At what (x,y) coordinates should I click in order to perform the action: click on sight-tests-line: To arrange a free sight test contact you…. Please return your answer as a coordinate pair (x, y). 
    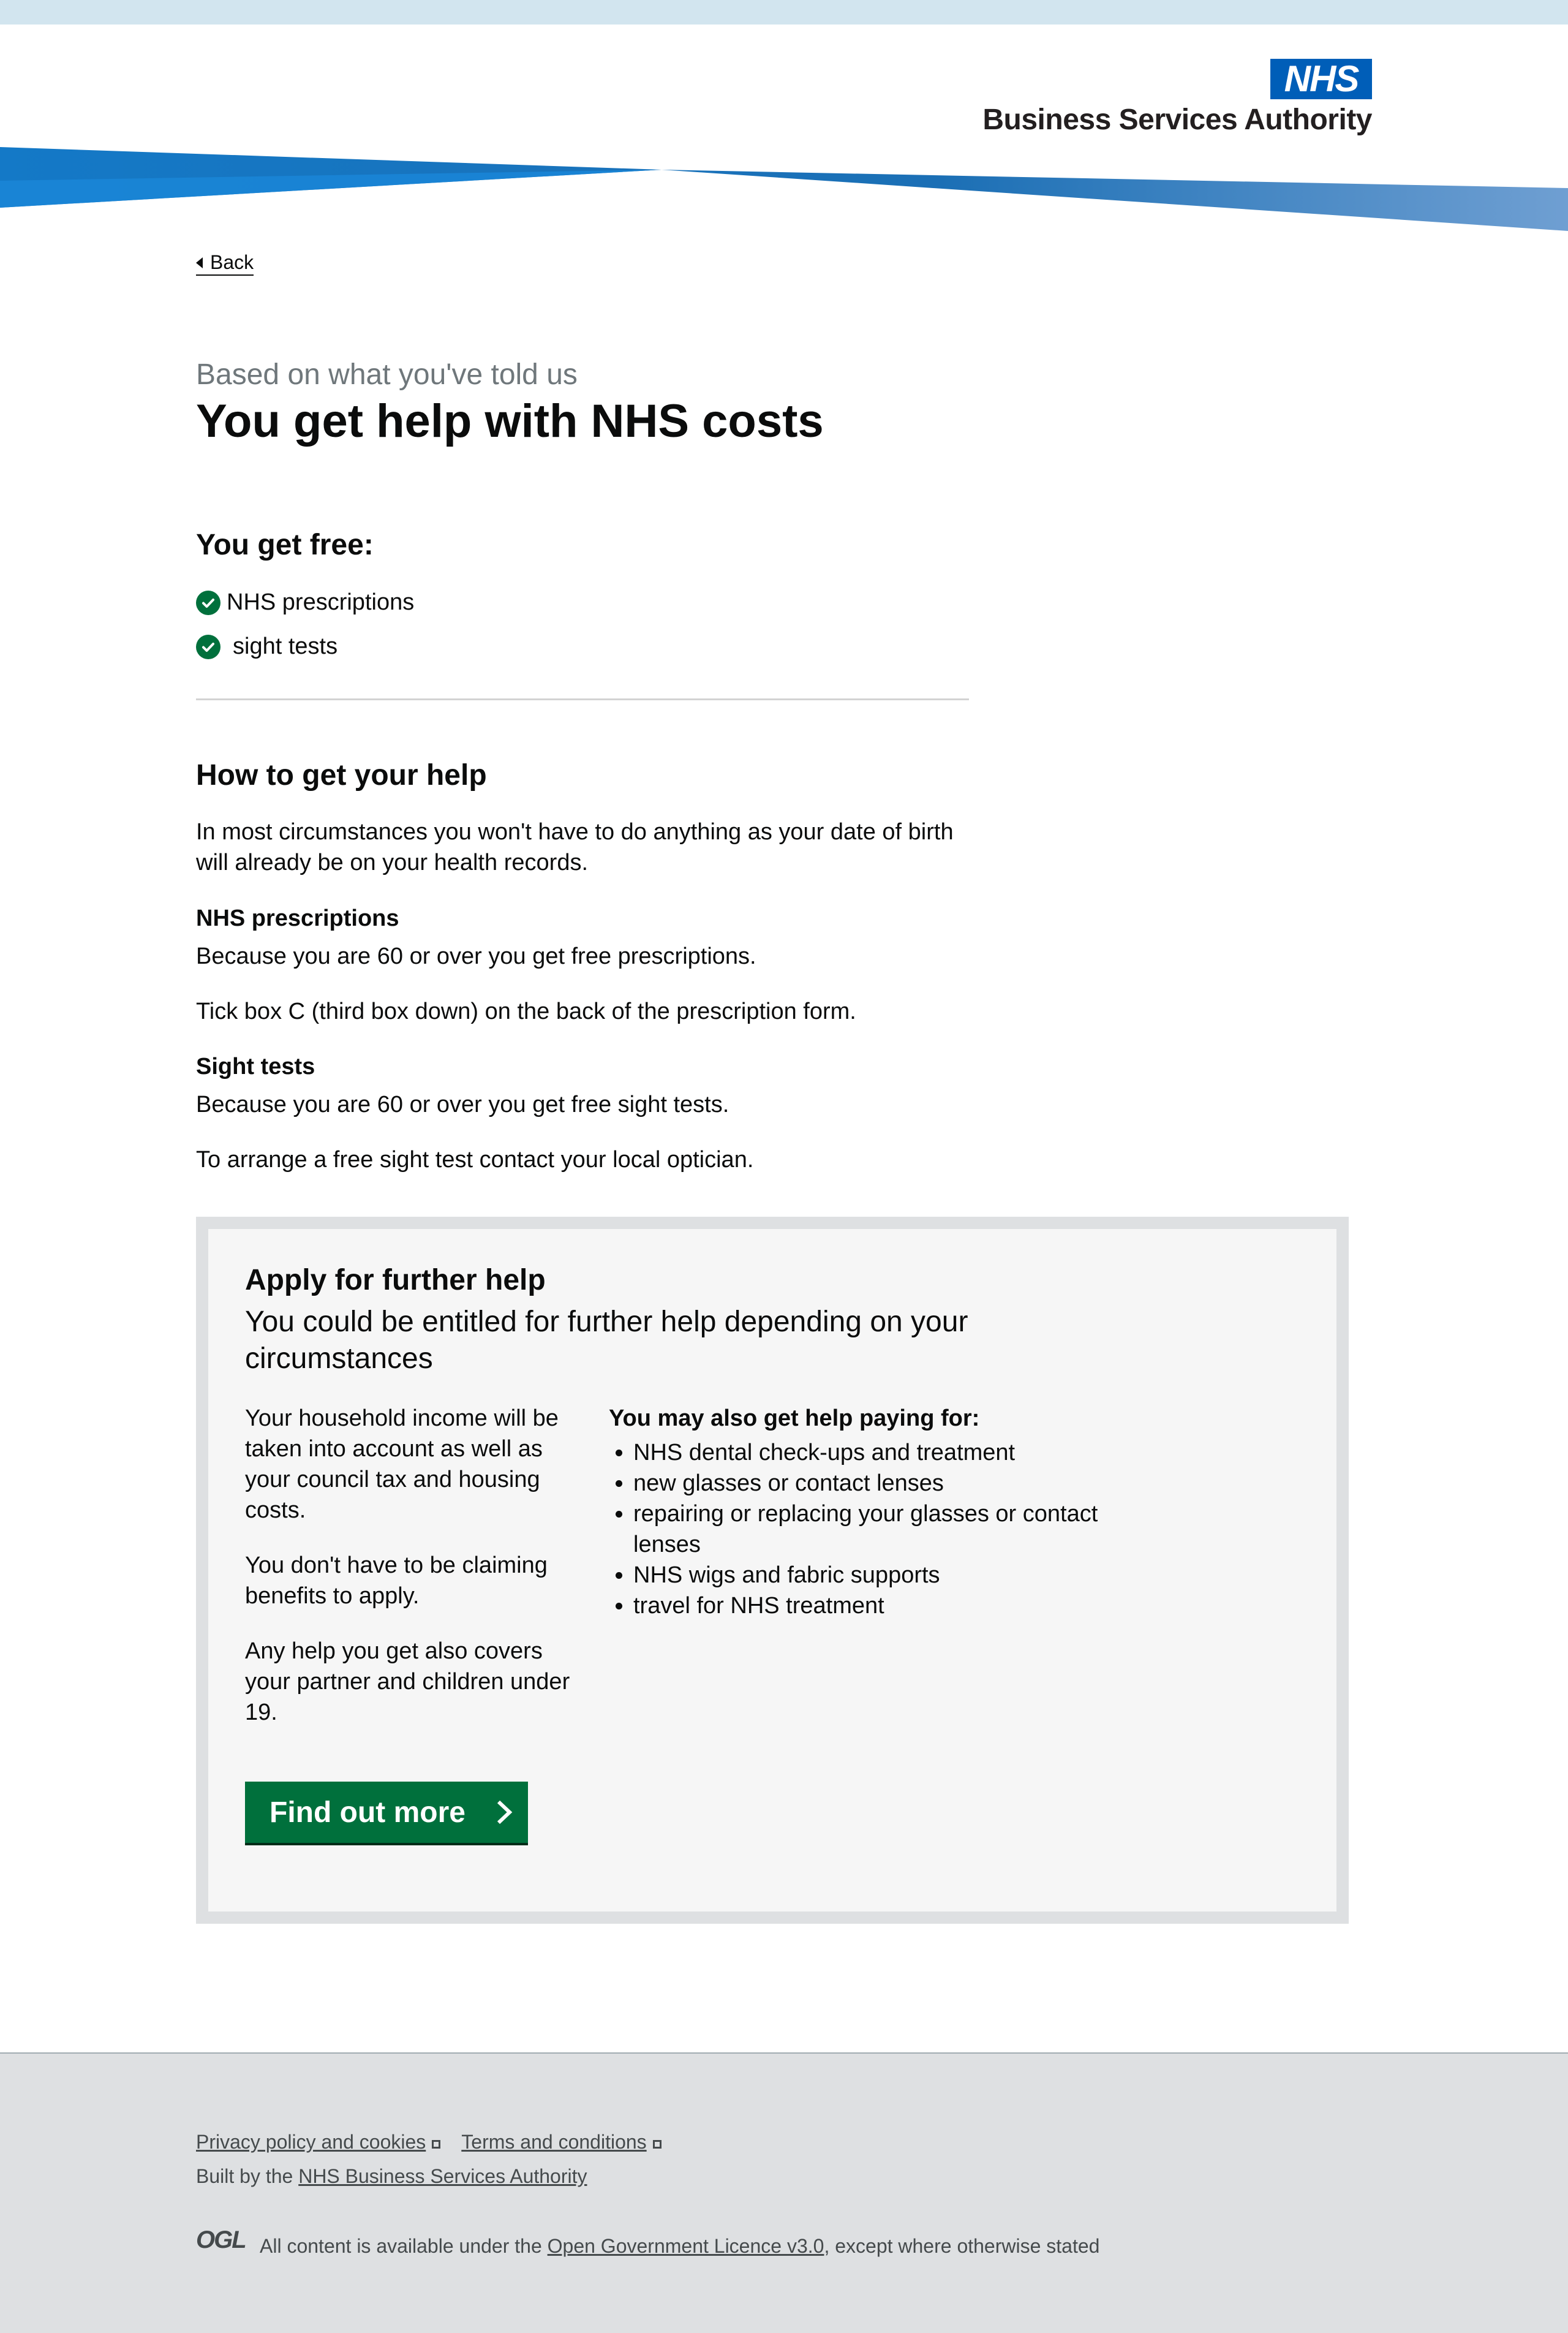
    Looking at the image, I should click on (475, 1160).